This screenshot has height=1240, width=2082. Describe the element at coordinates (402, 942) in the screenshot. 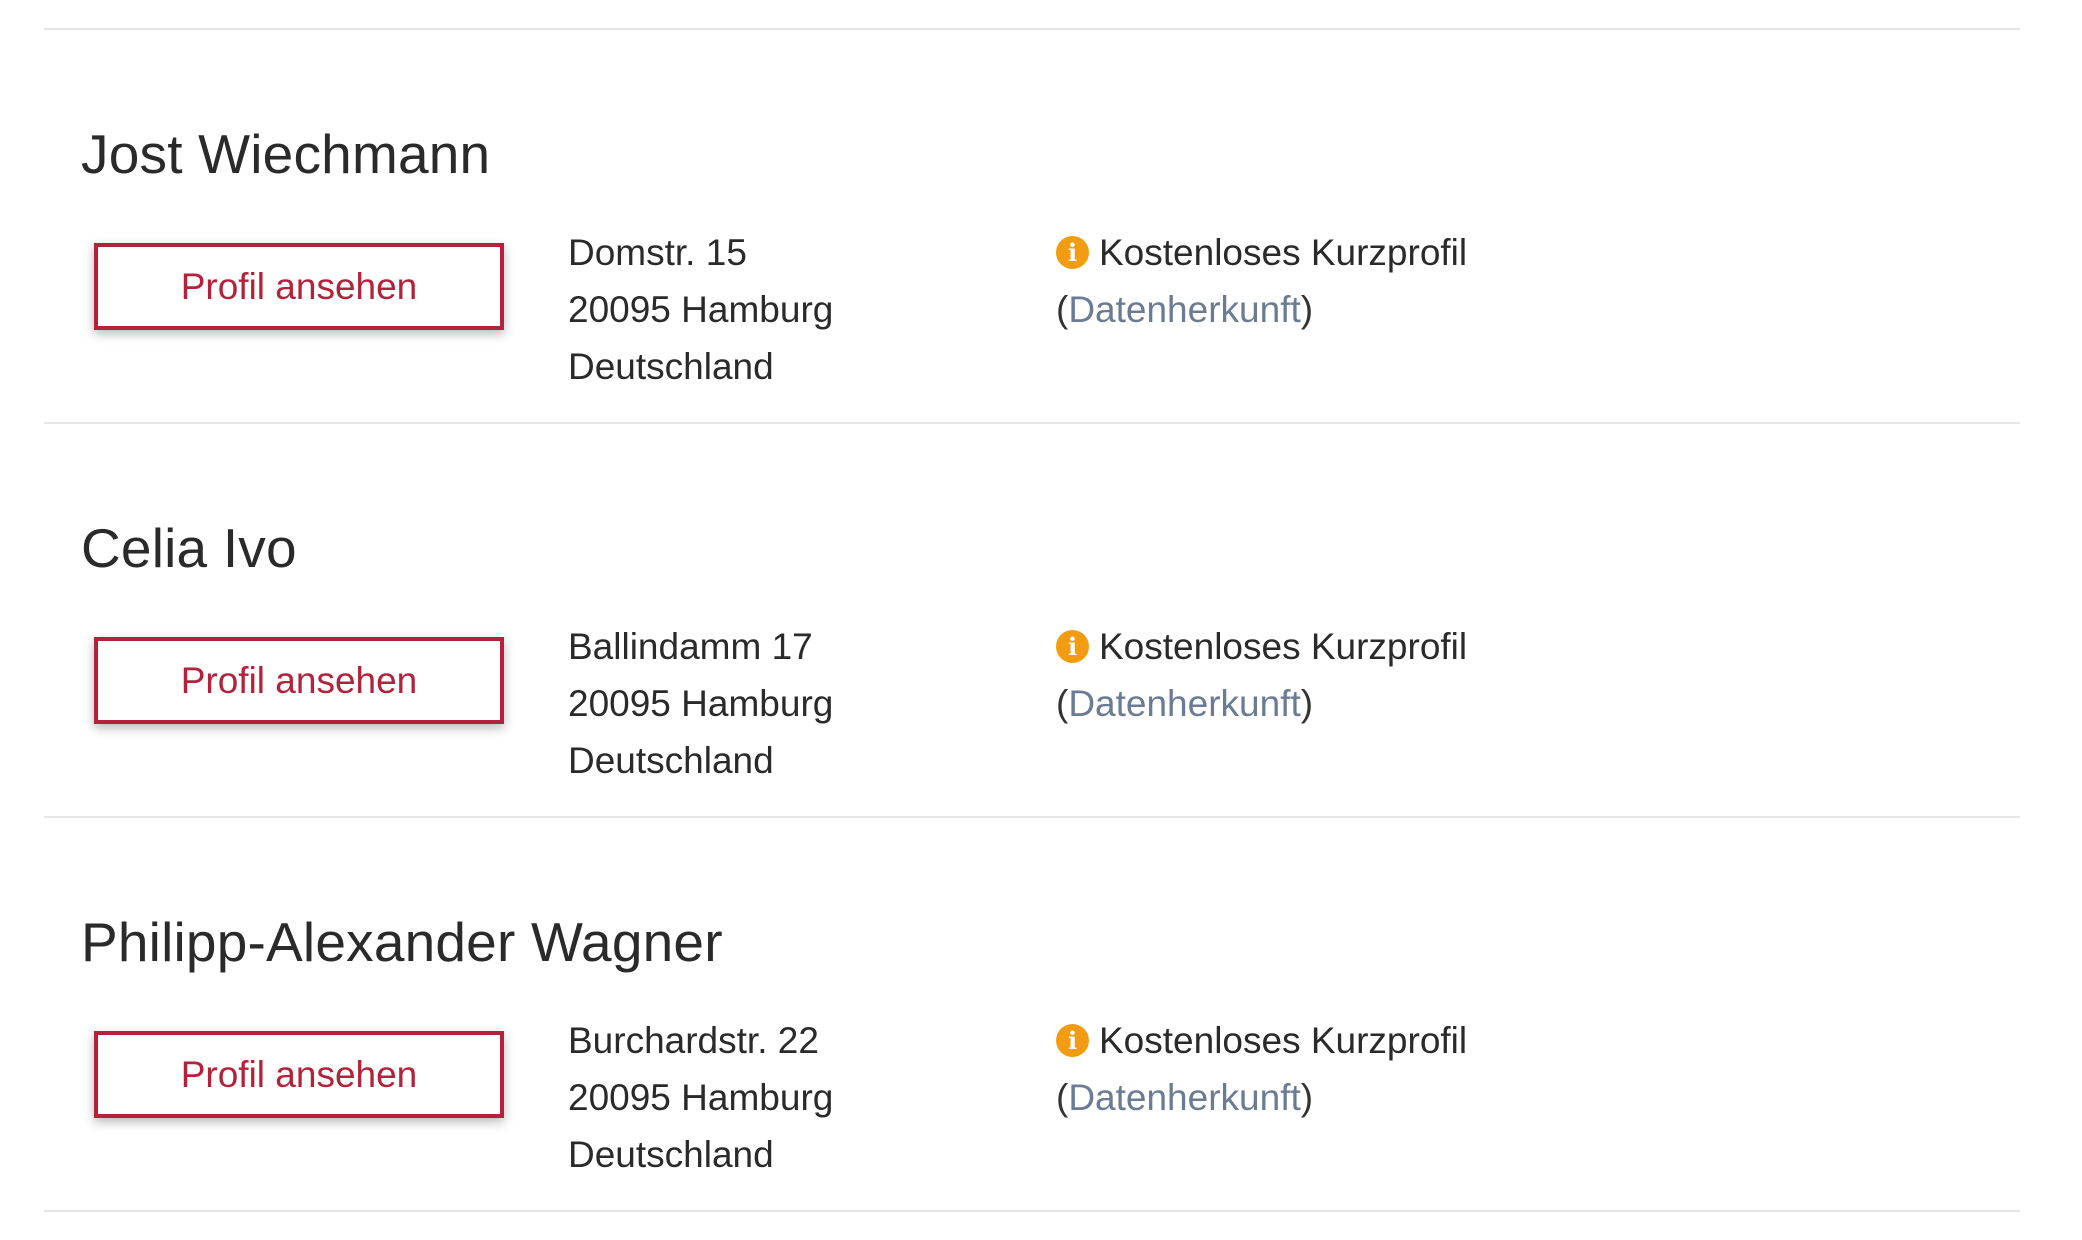

I see `person-name: Philipp-Alexander Wagner` at that location.